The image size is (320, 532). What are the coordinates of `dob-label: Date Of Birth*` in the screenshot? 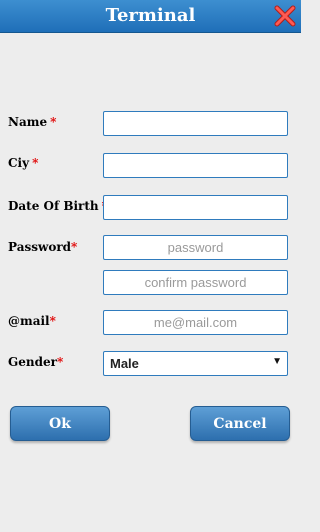 It's located at (58, 206).